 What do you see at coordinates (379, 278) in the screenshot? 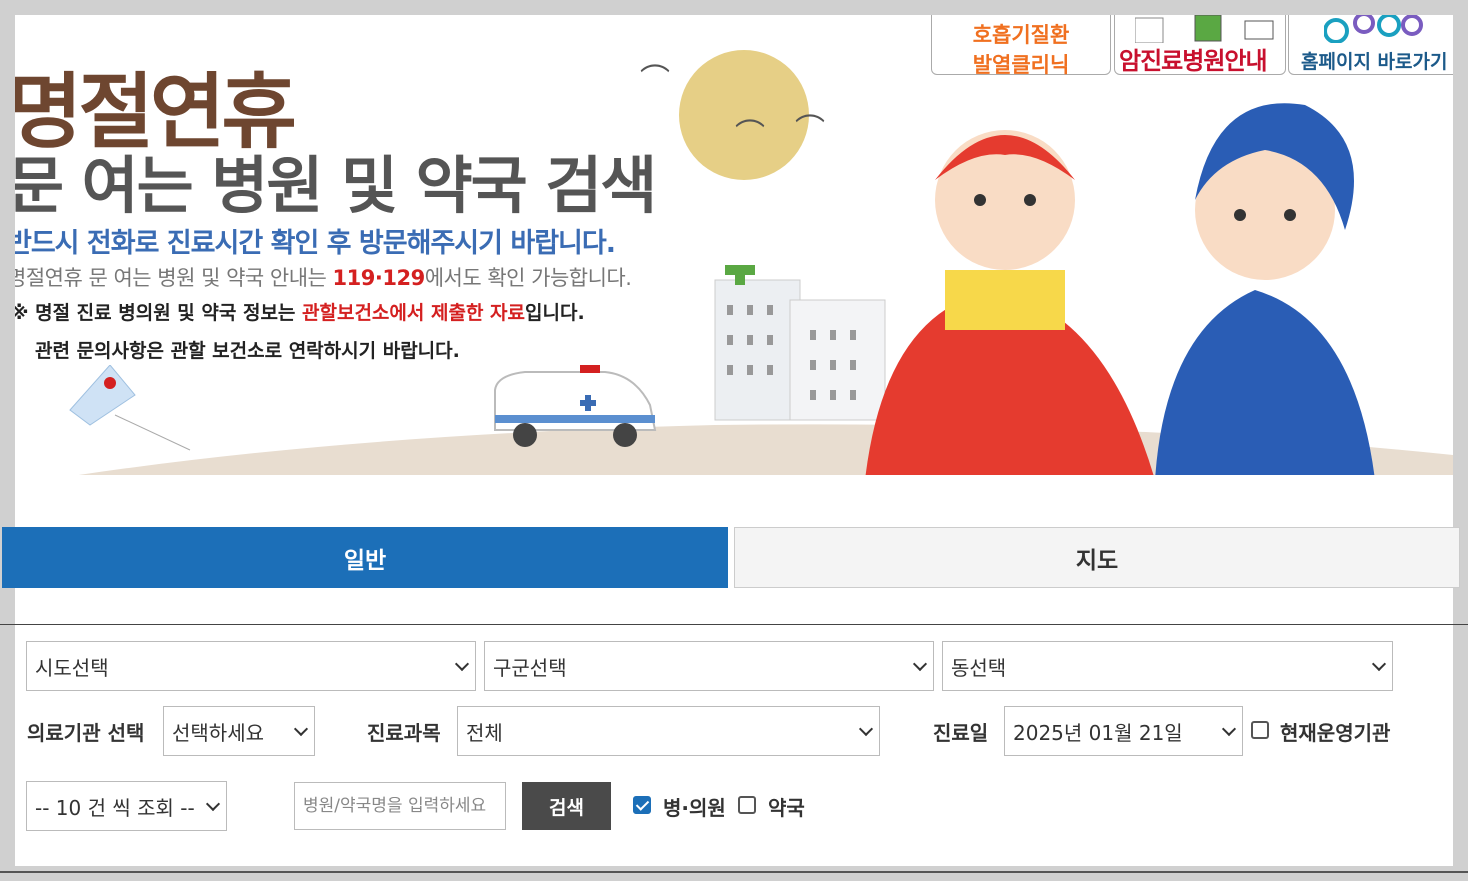
I see `notice-phone-numbers: 119·129` at bounding box center [379, 278].